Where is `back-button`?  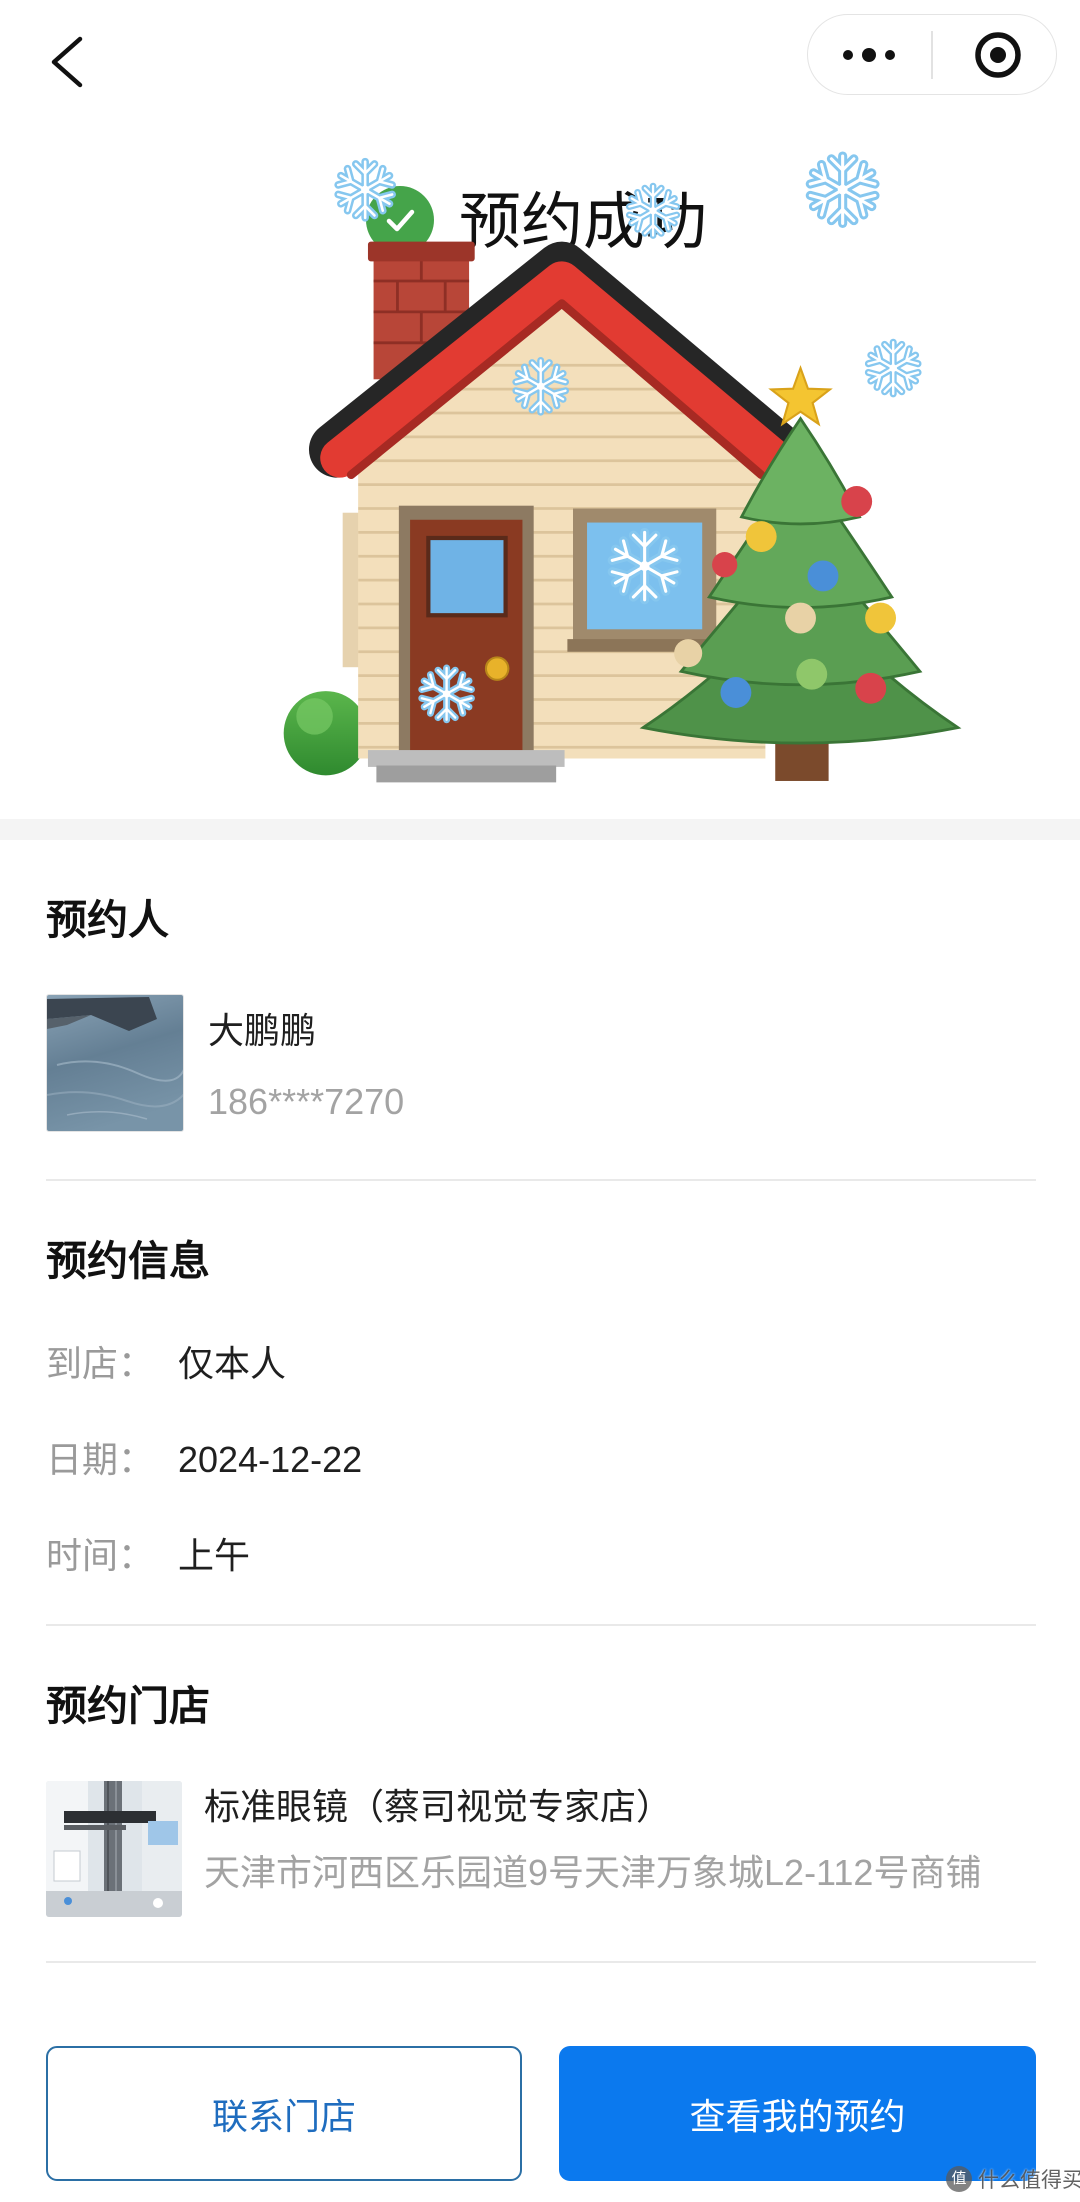 back-button is located at coordinates (68, 62).